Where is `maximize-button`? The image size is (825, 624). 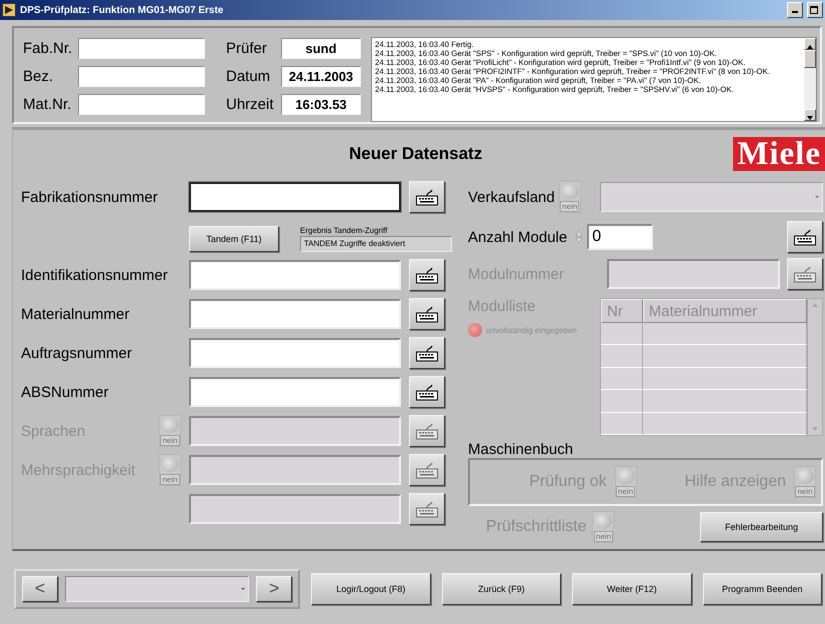
maximize-button is located at coordinates (815, 10).